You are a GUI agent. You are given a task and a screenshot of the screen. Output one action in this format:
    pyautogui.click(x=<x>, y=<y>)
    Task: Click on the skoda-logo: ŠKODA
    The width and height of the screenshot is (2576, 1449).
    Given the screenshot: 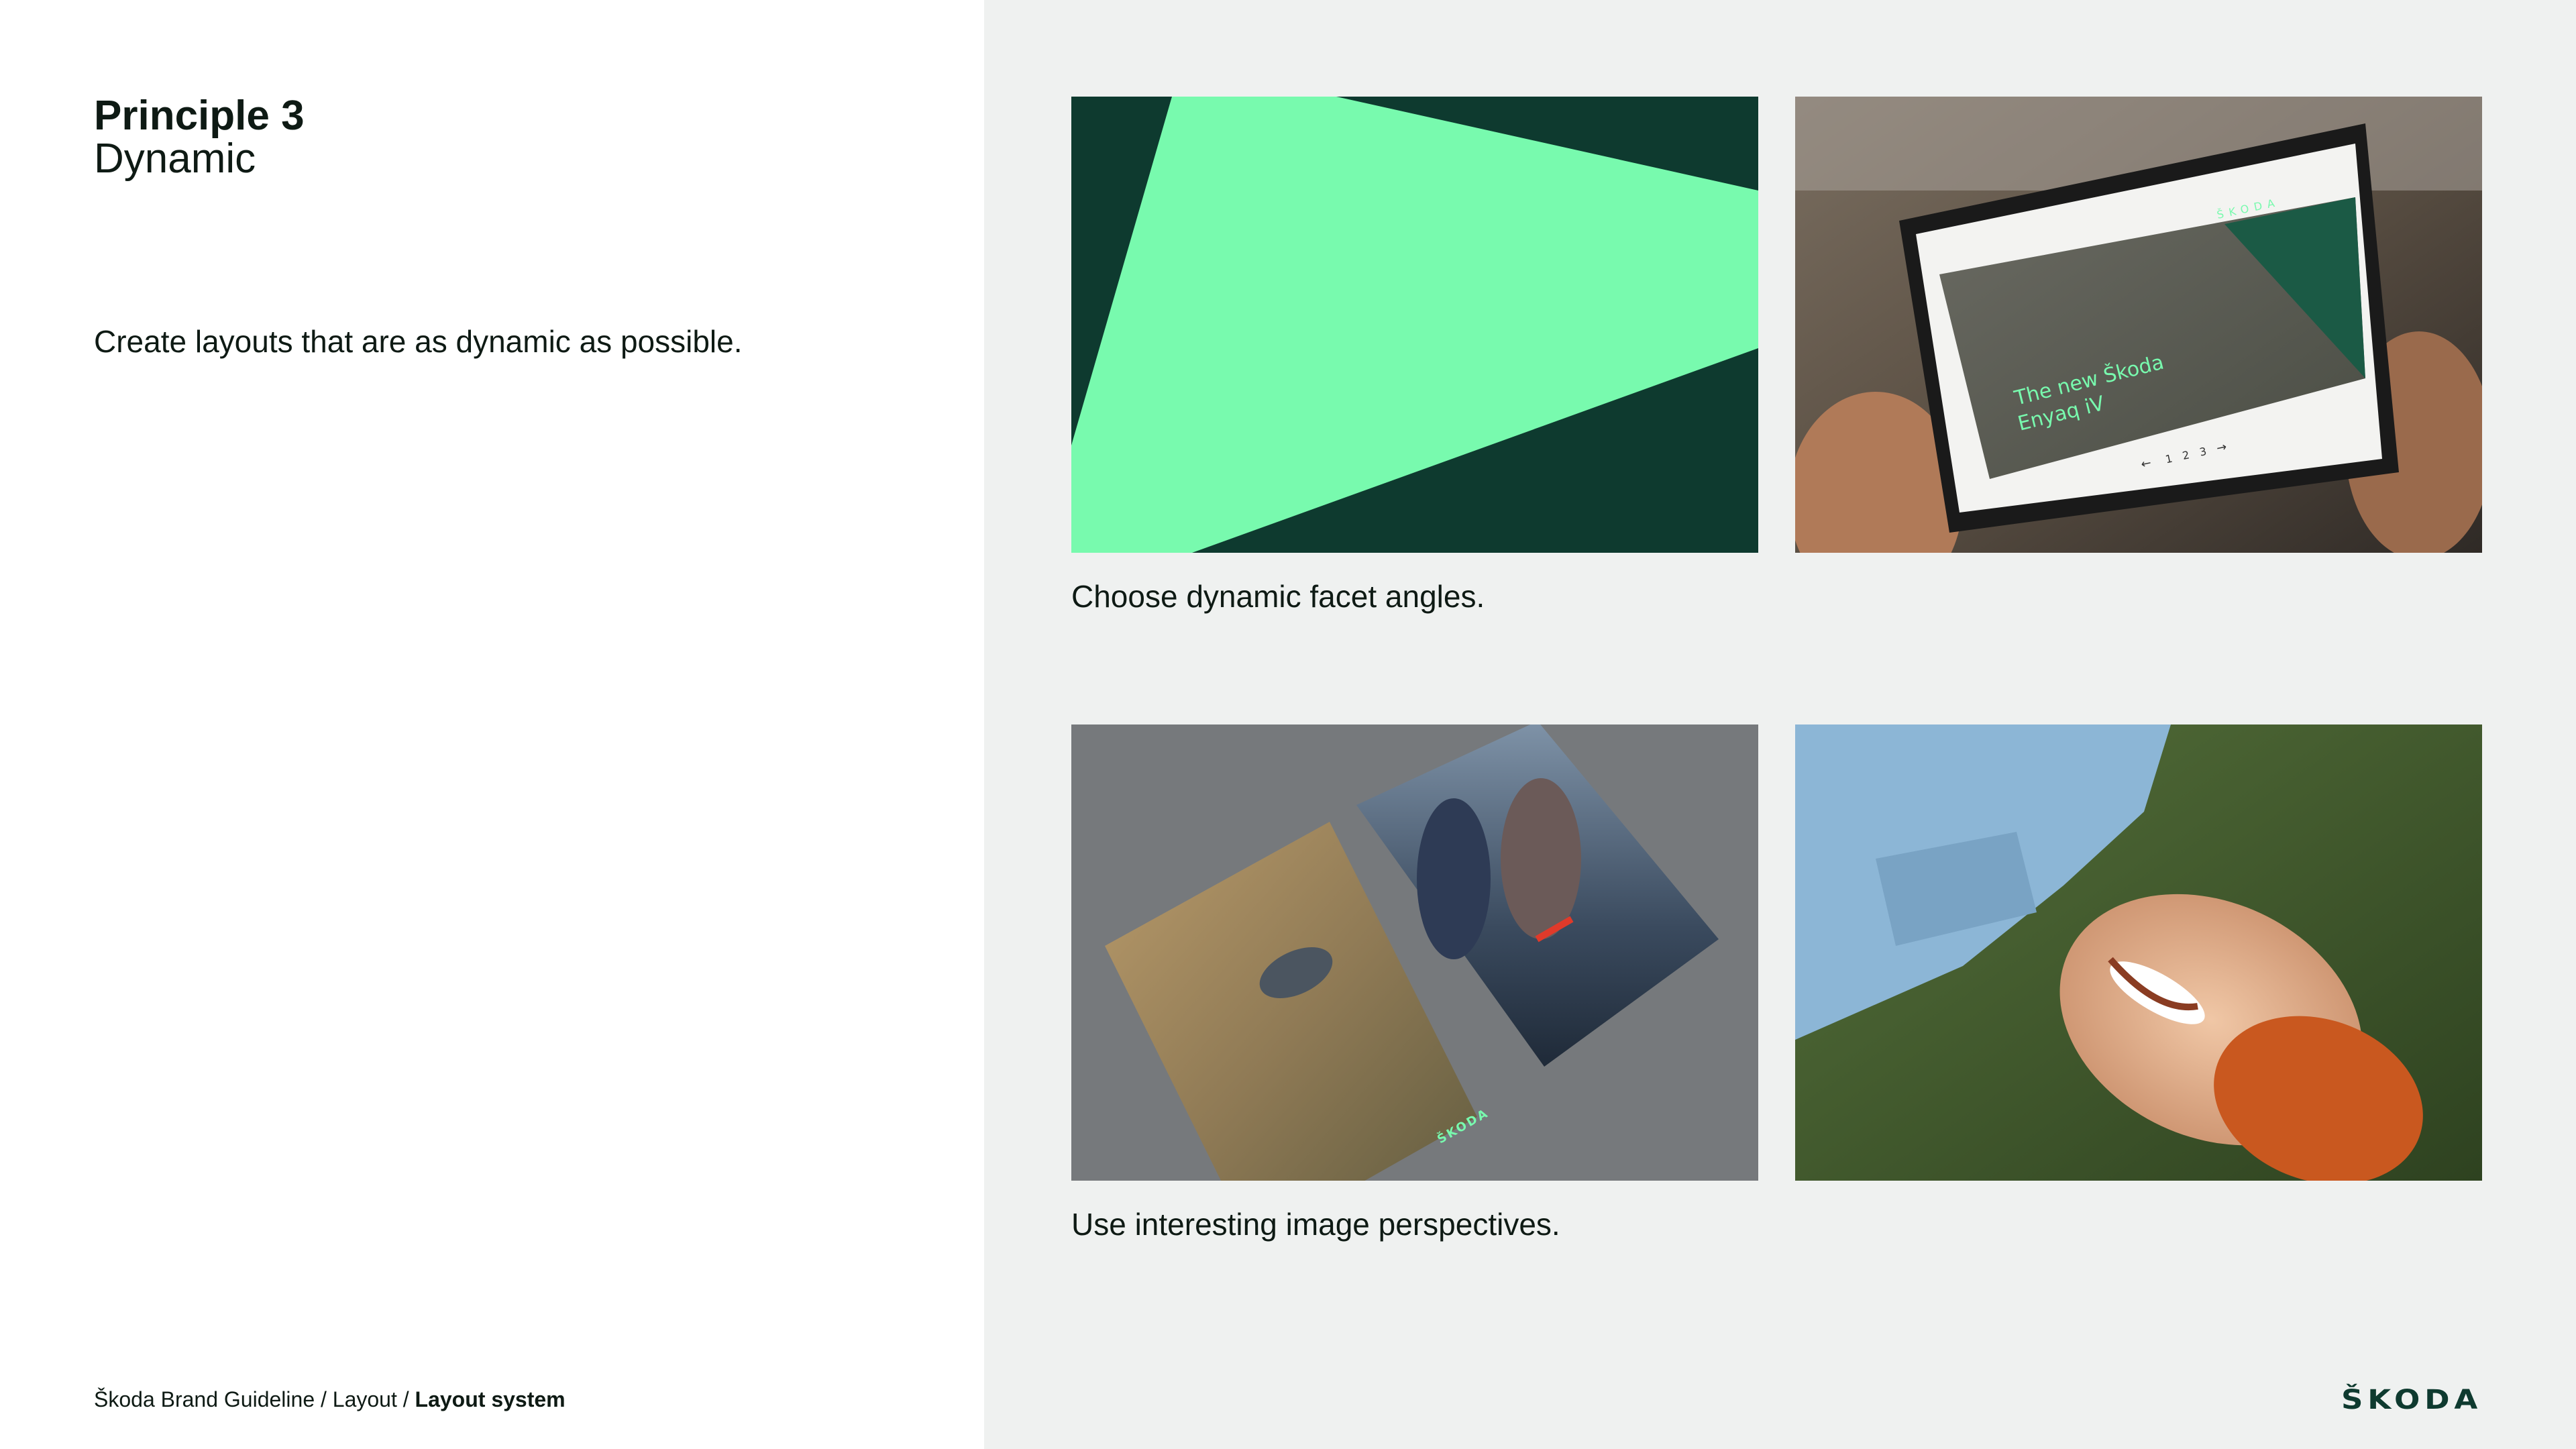 What is the action you would take?
    pyautogui.click(x=2411, y=1399)
    